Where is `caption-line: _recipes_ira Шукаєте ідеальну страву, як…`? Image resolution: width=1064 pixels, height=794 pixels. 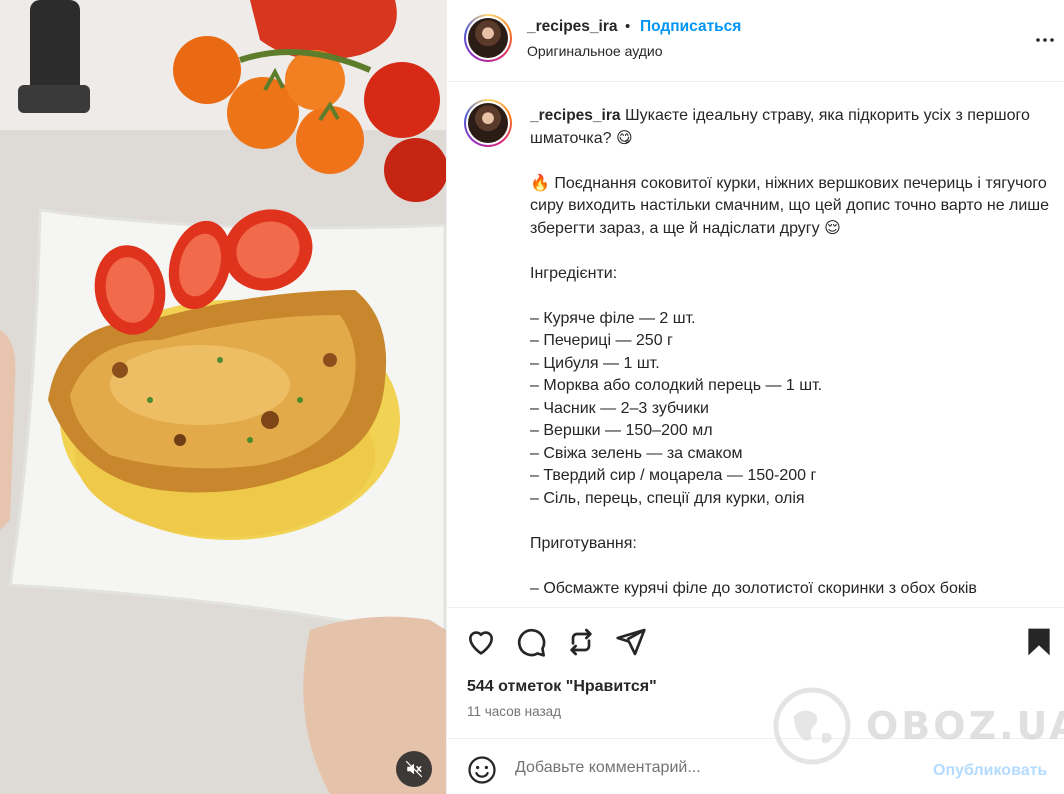
caption-line: _recipes_ira Шукаєте ідеальну страву, як… is located at coordinates (790, 127).